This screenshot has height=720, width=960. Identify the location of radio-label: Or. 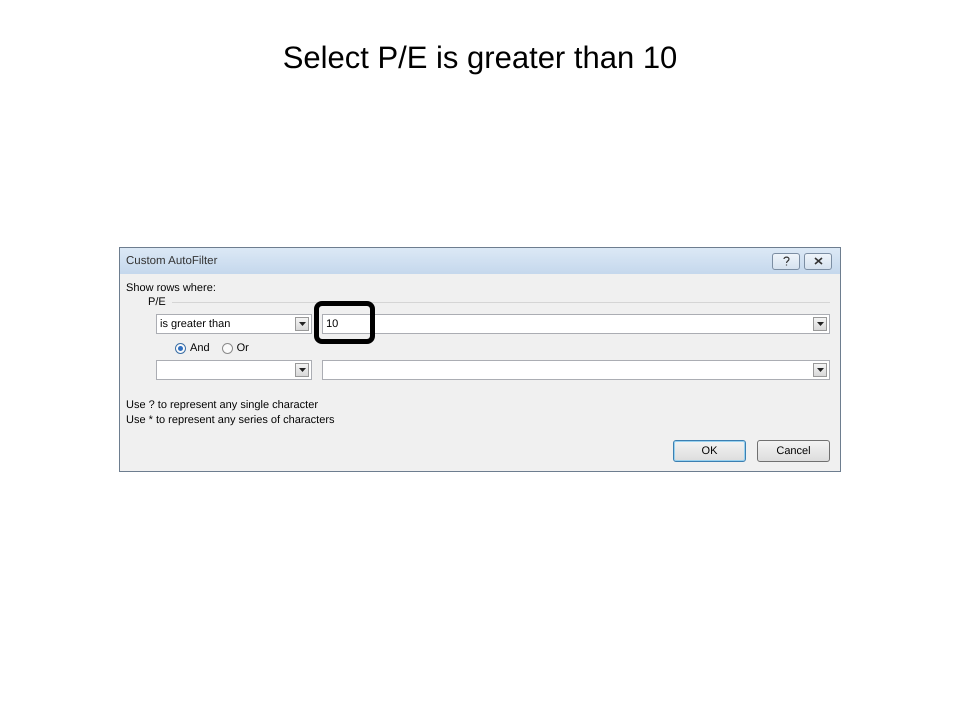
(242, 348).